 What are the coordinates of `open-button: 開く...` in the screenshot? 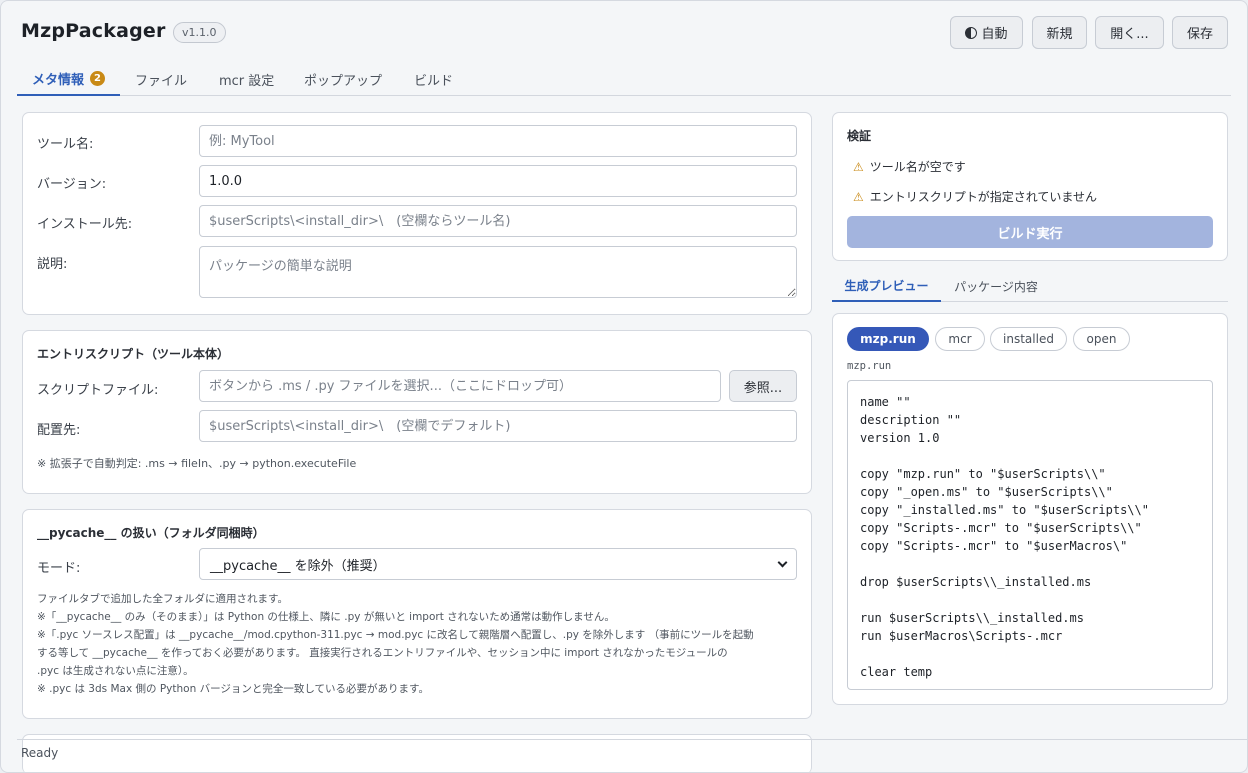 It's located at (1129, 32).